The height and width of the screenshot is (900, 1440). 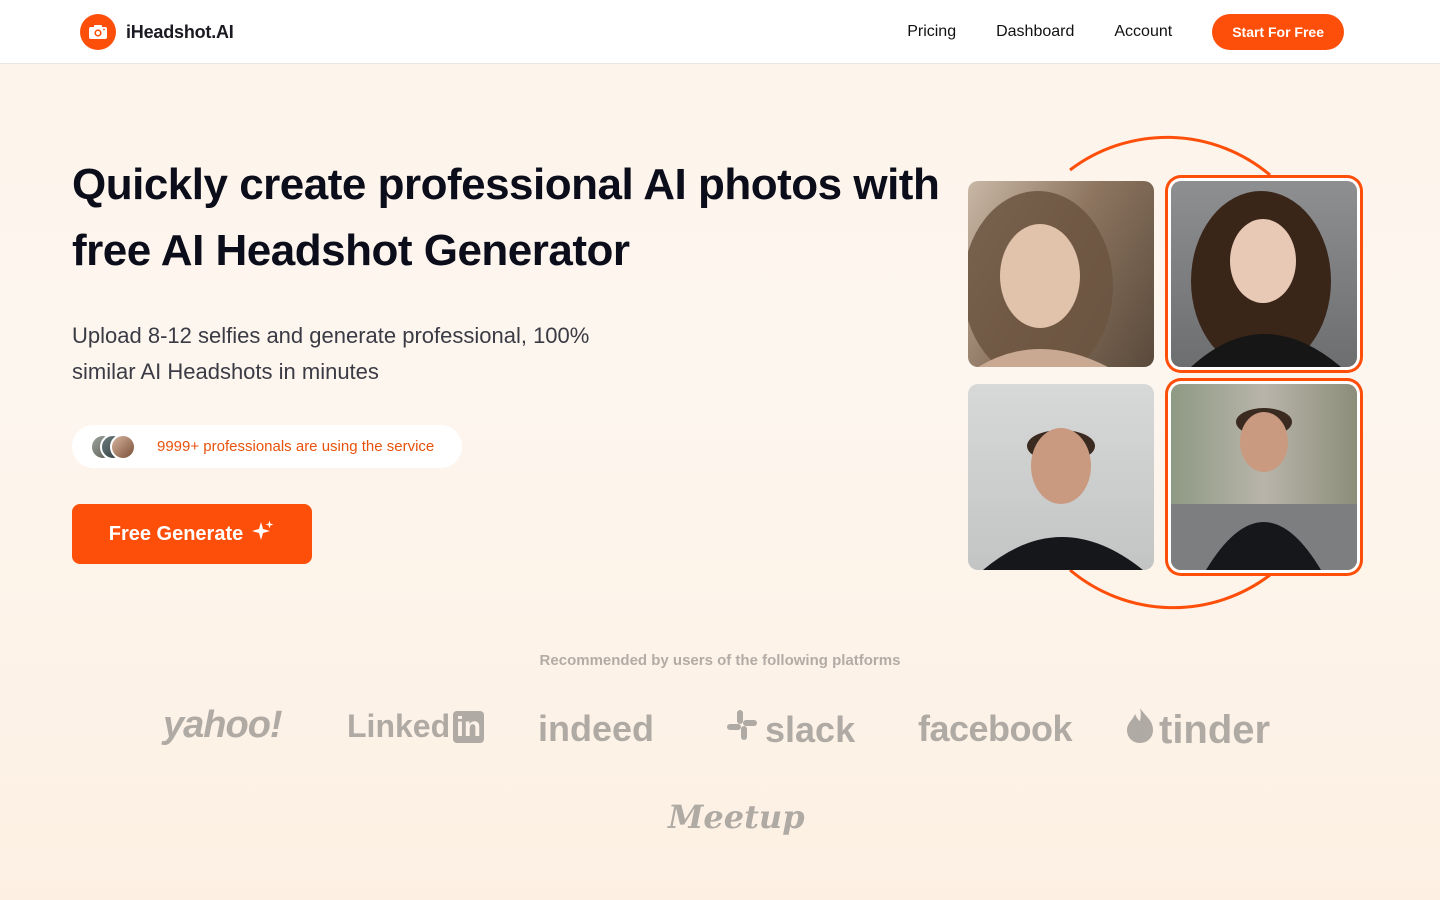 I want to click on main-nav: Pricing Dashboard Account Start For Free, so click(x=1125, y=32).